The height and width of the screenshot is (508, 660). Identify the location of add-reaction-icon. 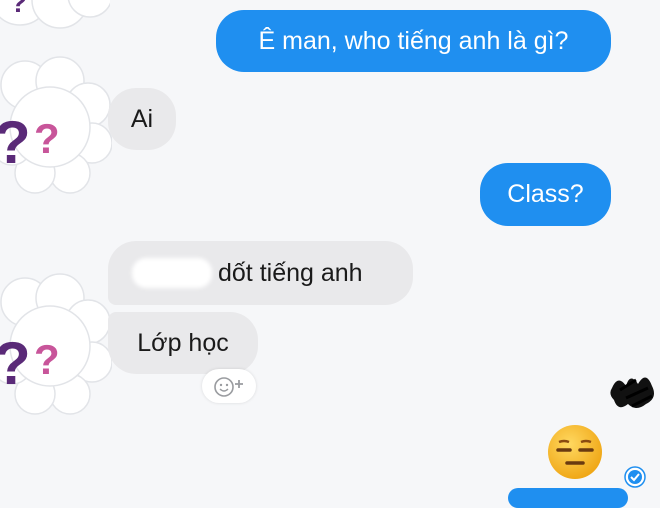
(228, 387).